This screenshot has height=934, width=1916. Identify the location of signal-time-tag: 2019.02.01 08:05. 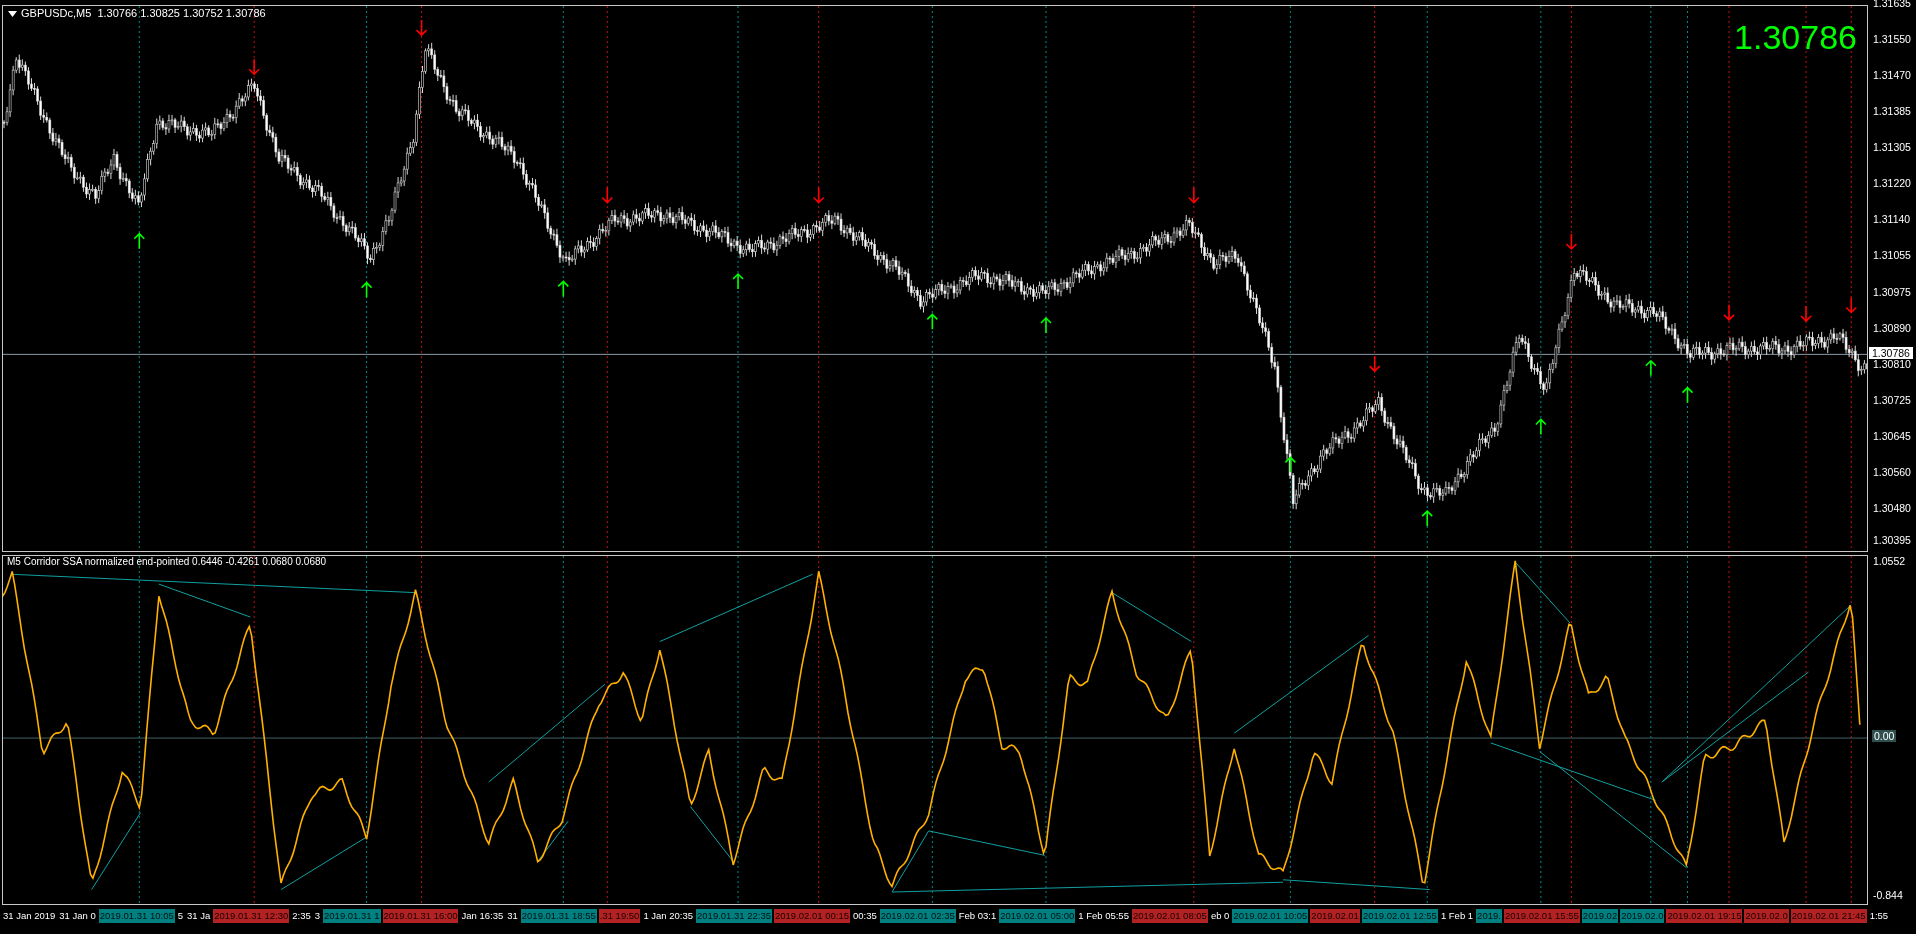
(1169, 916).